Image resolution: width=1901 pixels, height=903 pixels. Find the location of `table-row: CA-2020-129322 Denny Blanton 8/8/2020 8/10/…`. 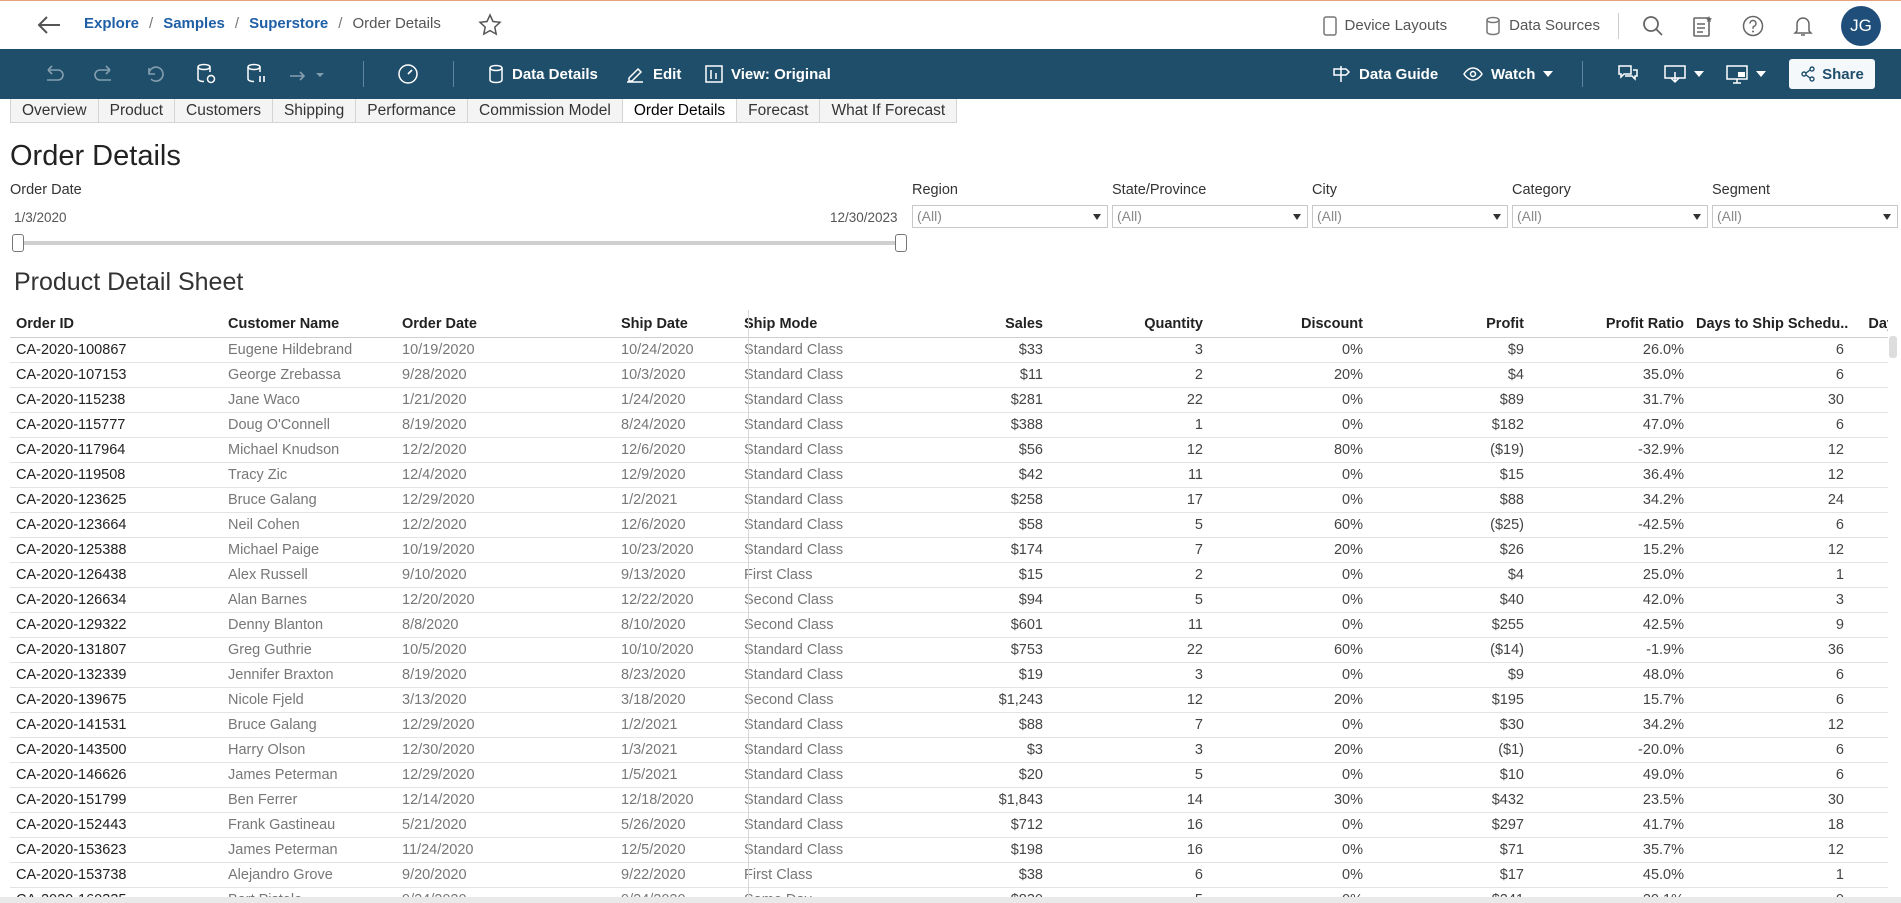

table-row: CA-2020-129322 Denny Blanton 8/8/2020 8/10/… is located at coordinates (949, 625).